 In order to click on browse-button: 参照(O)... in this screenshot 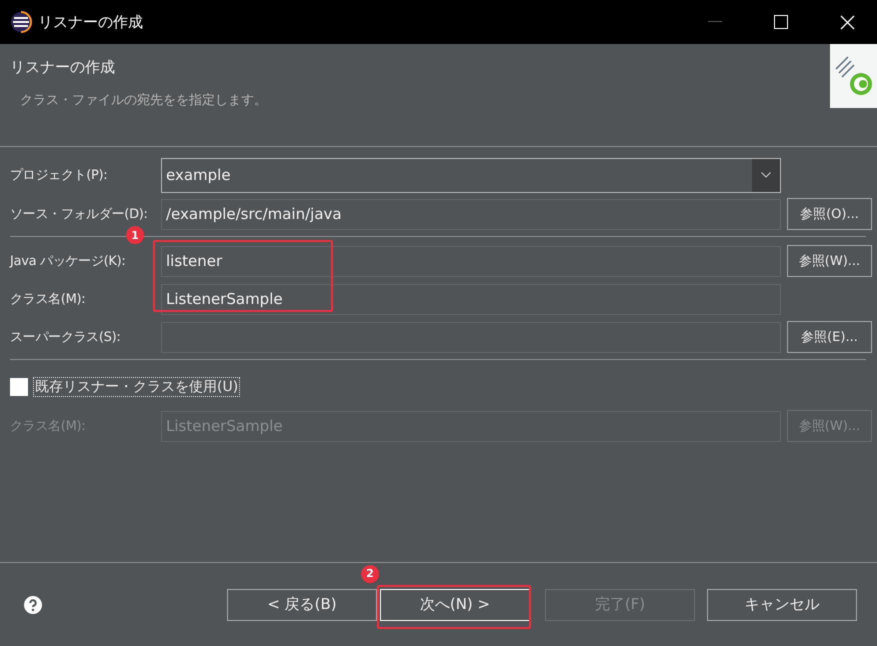, I will do `click(829, 214)`.